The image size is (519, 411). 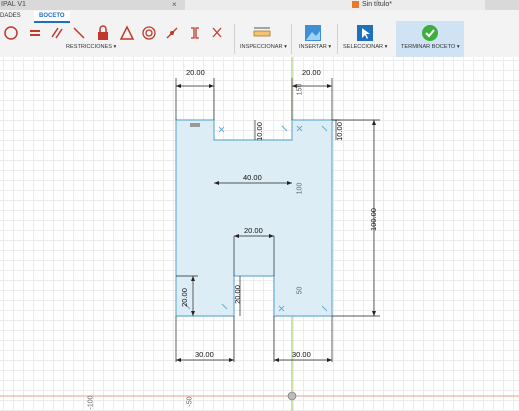 I want to click on dim-bottom-right-width: 30.00, so click(x=301, y=354).